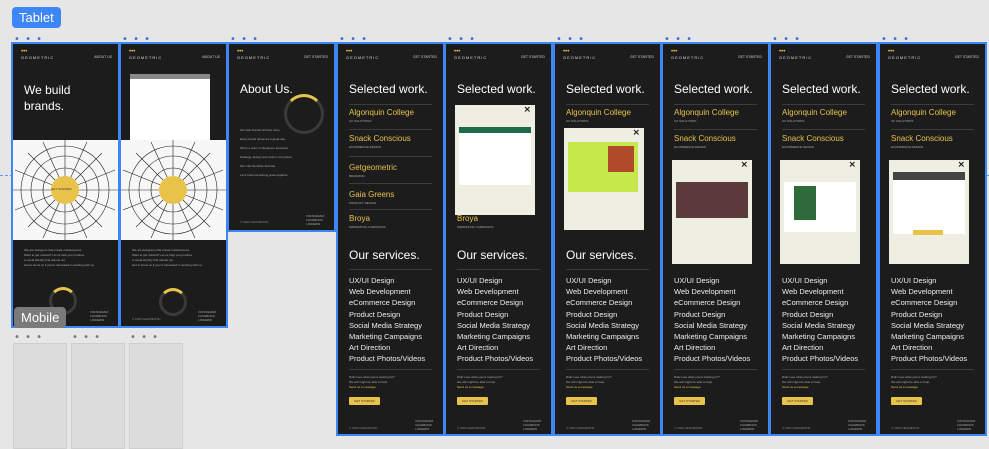  I want to click on site-logo: ••• GEOMETRIC, so click(688, 54).